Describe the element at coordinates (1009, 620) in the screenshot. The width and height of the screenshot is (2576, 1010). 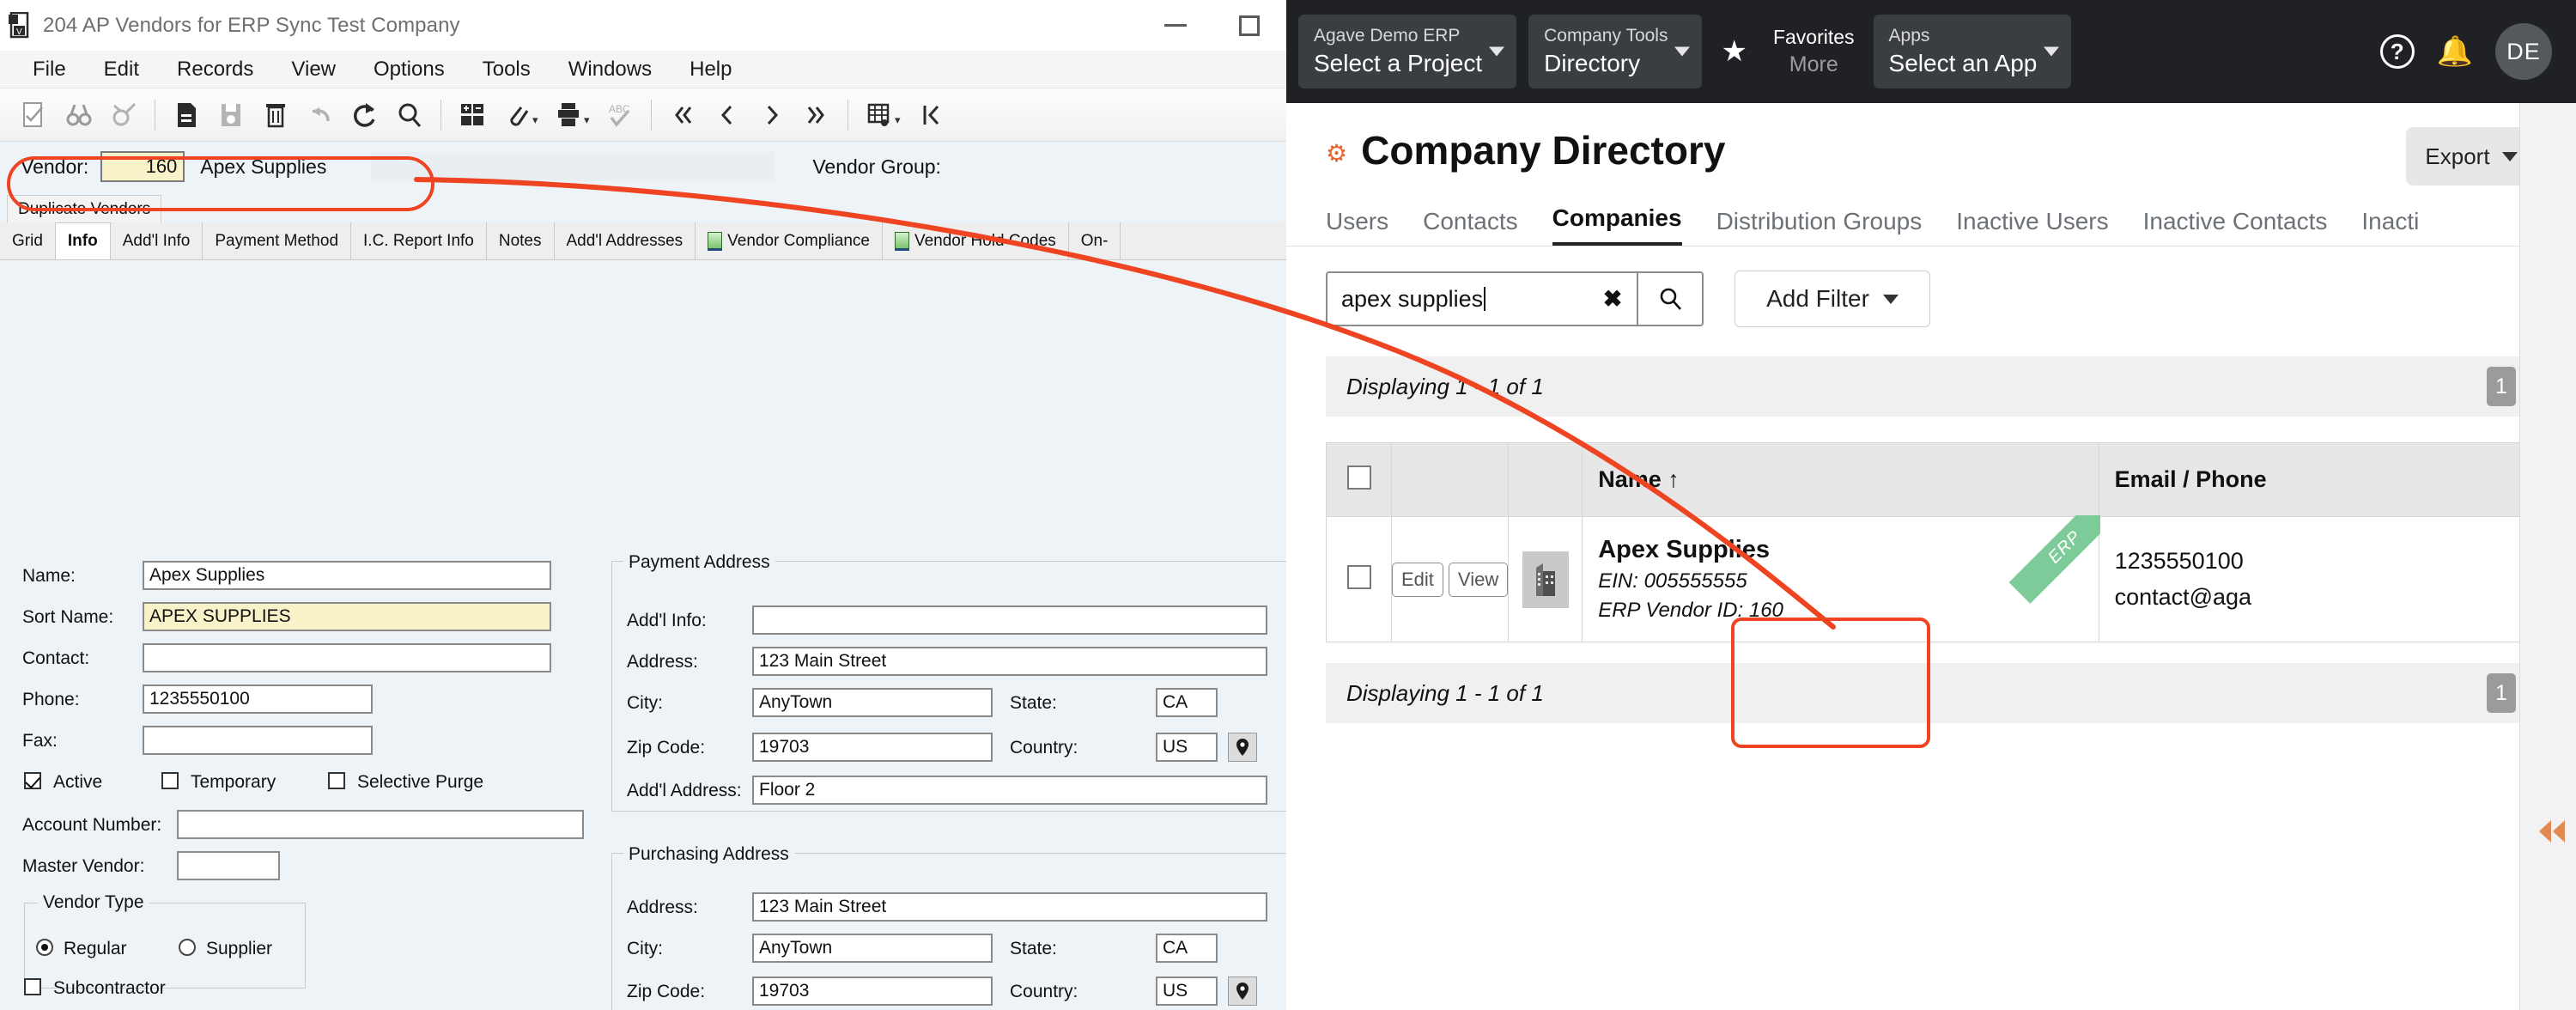
I see `payment-addl-info-input` at that location.